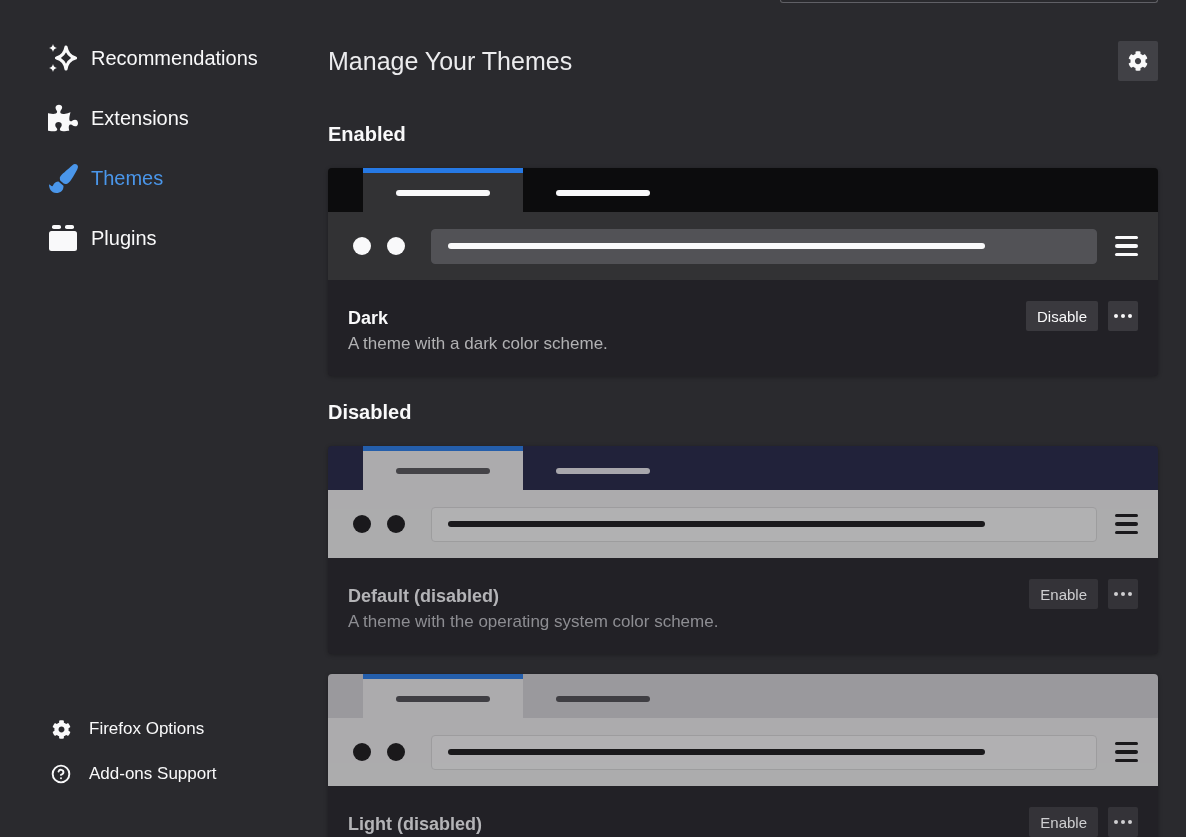 The height and width of the screenshot is (837, 1186). What do you see at coordinates (63, 238) in the screenshot?
I see `plugin-icon` at bounding box center [63, 238].